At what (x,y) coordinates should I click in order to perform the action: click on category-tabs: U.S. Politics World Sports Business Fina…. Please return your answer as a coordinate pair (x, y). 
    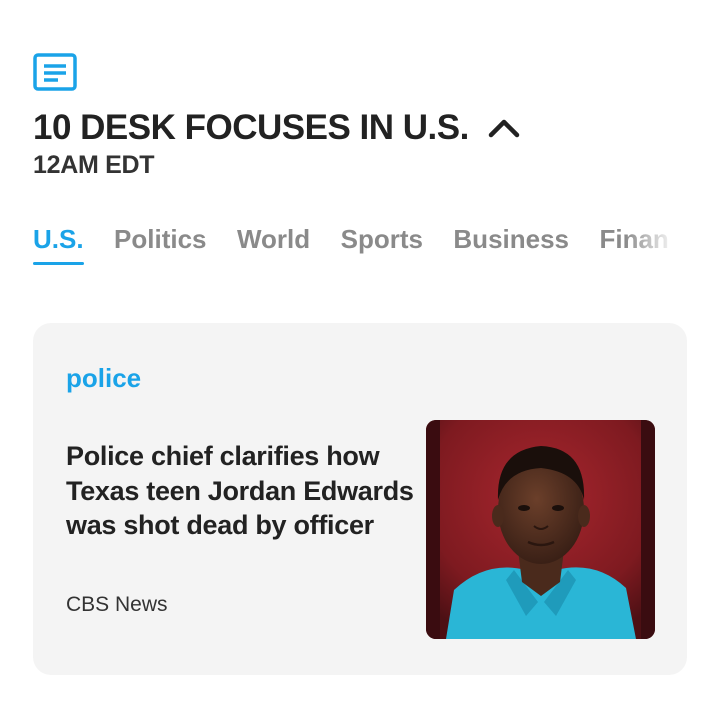
    Looking at the image, I should click on (359, 251).